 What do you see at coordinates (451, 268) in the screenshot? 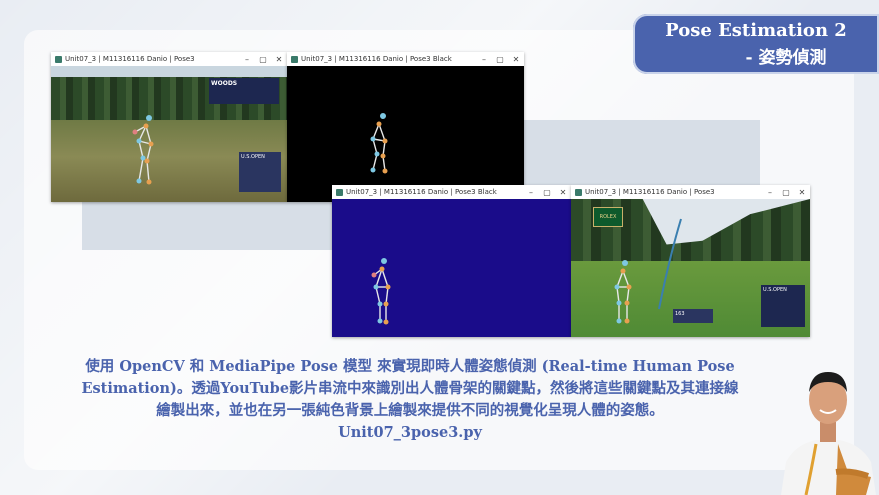
I see `blue-canvas` at bounding box center [451, 268].